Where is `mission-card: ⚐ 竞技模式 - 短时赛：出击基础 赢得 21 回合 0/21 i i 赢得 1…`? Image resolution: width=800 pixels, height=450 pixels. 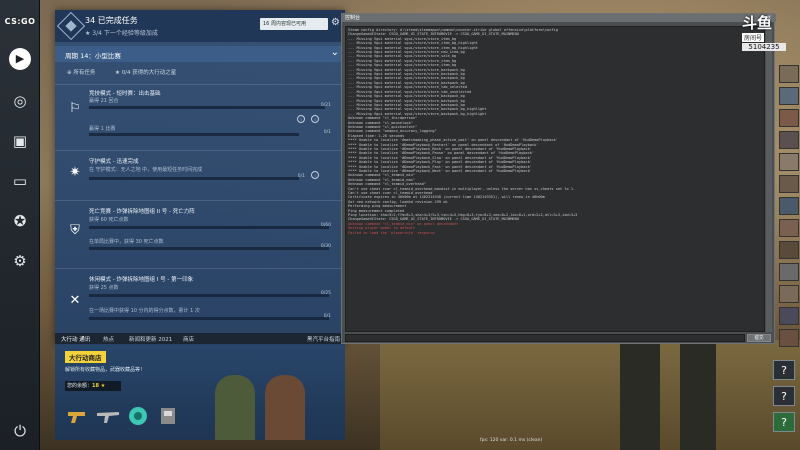 mission-card: ⚐ 竞技模式 - 短时赛：出击基础 赢得 21 回合 0/21 i i 赢得 1… is located at coordinates (200, 110).